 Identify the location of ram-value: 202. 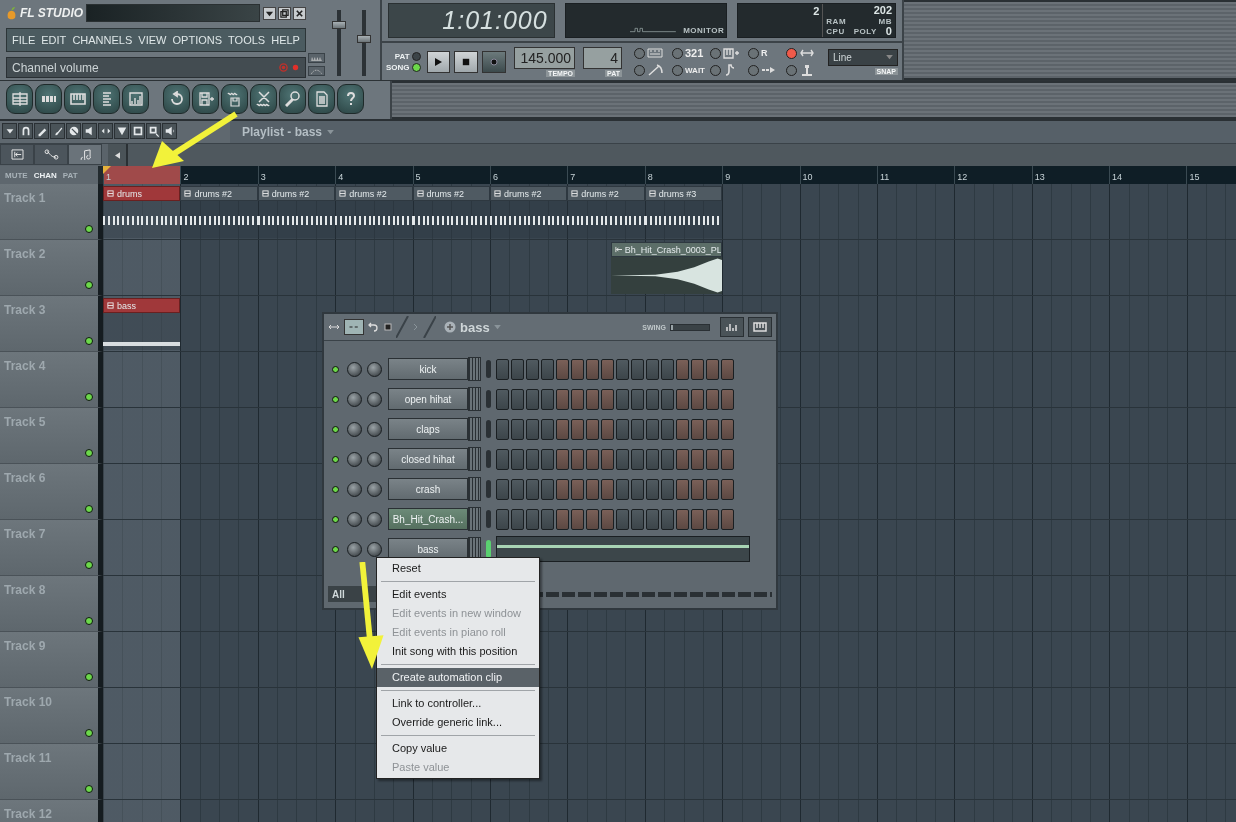
(882, 10).